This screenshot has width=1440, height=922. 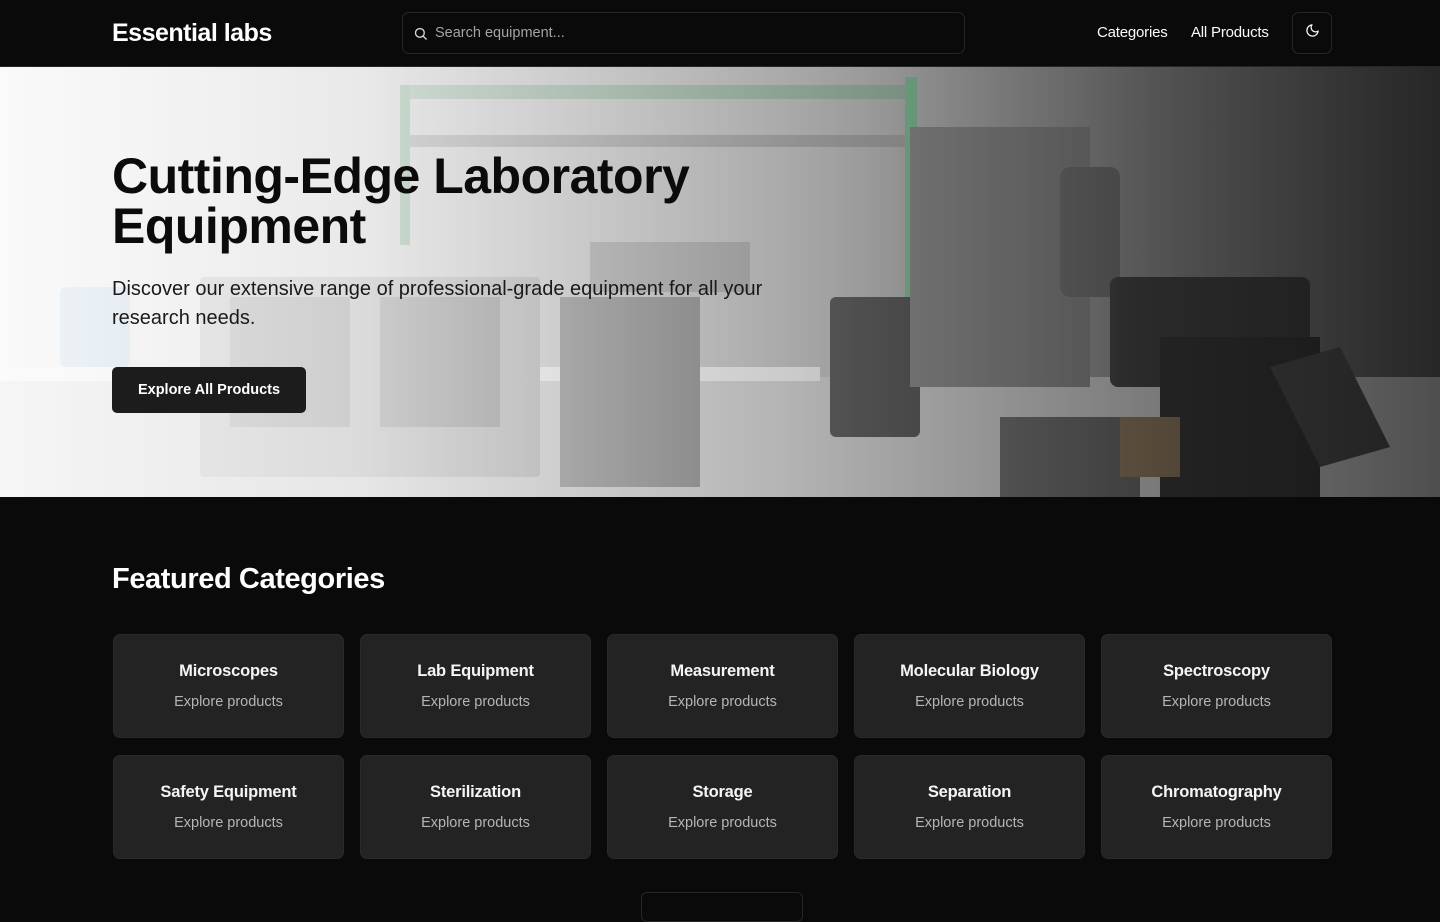 What do you see at coordinates (1132, 32) in the screenshot?
I see `nav-link-categories: Categories` at bounding box center [1132, 32].